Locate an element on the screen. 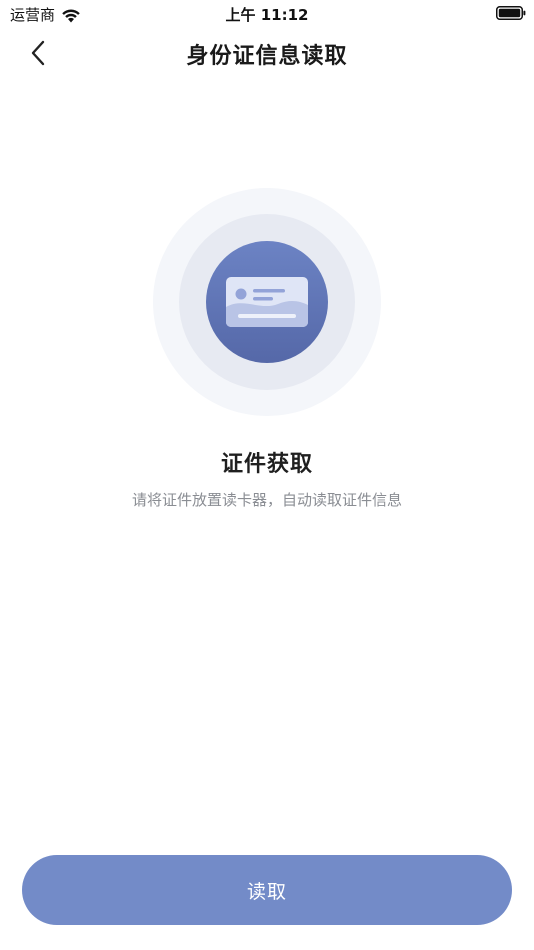 Image resolution: width=534 pixels, height=950 pixels. id-card-icon is located at coordinates (267, 302).